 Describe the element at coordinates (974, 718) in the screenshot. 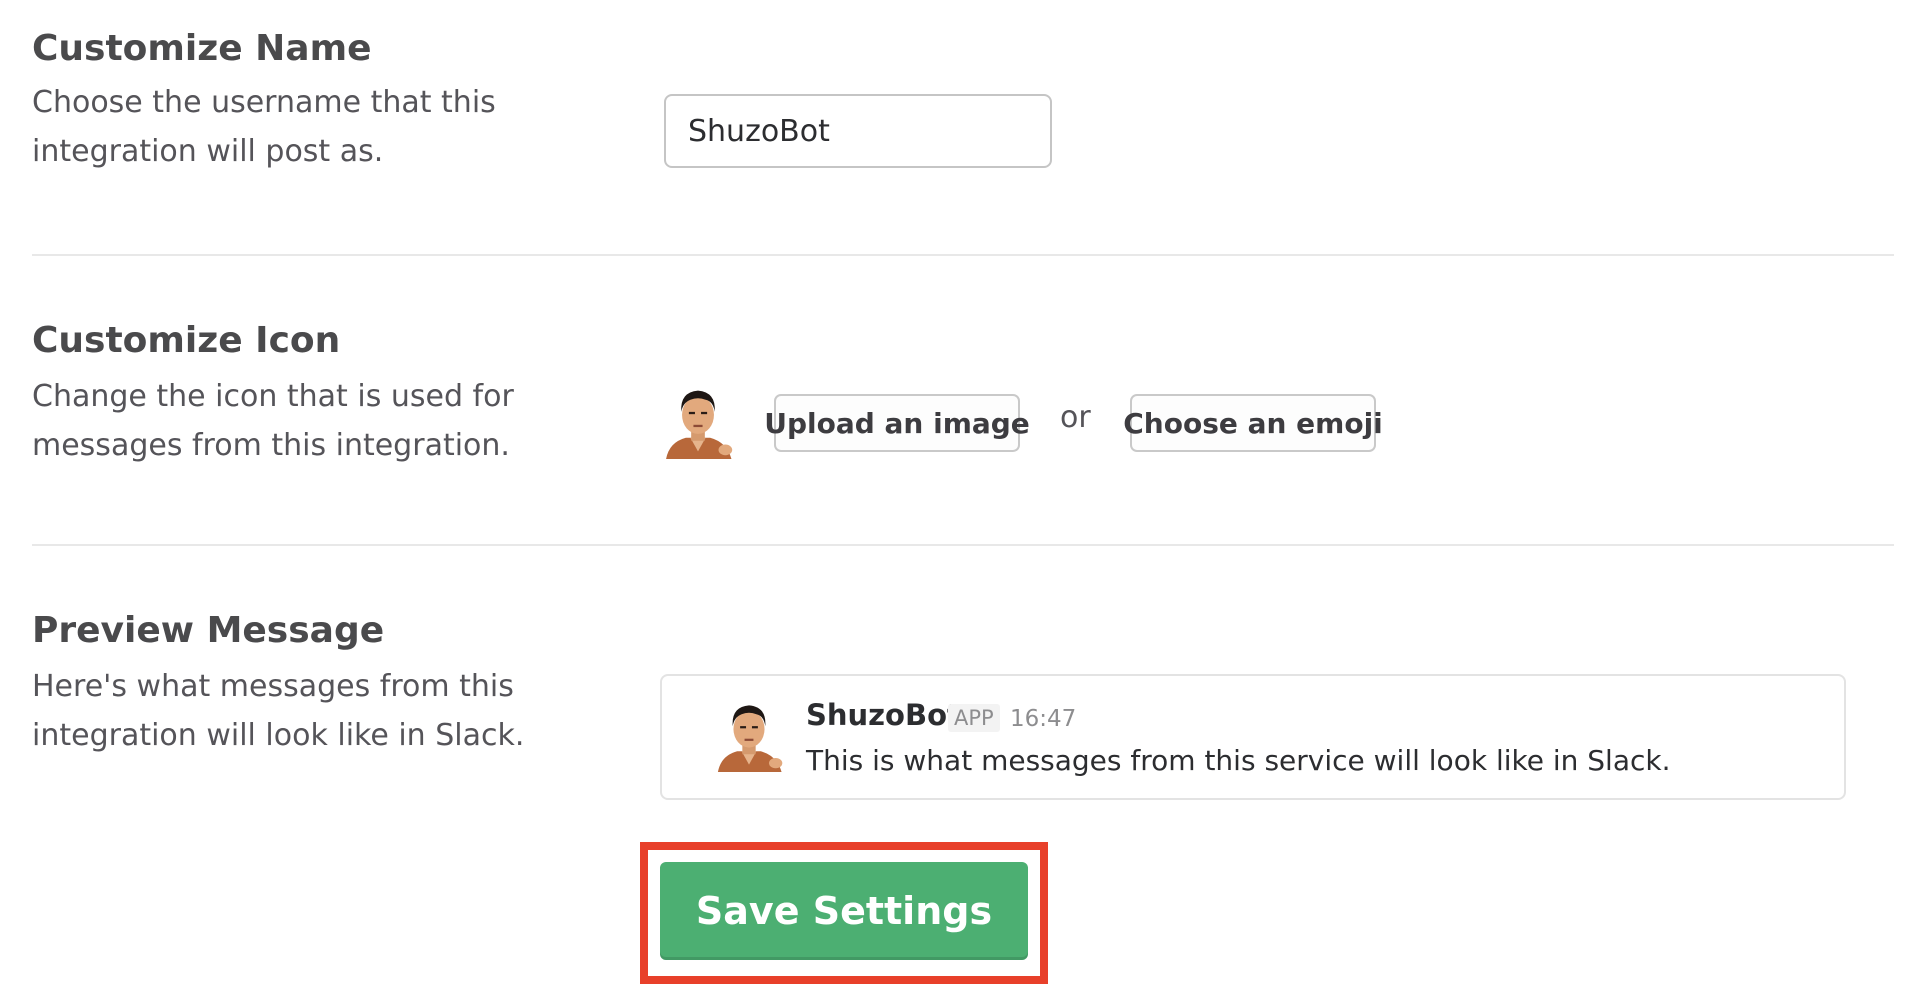

I see `app-badge: APP` at that location.